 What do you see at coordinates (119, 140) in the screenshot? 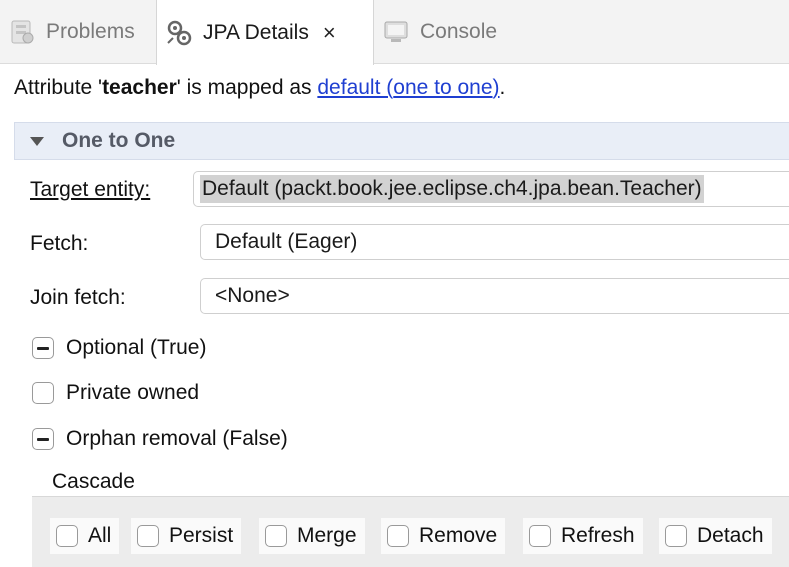
I see `section-title: One to One` at bounding box center [119, 140].